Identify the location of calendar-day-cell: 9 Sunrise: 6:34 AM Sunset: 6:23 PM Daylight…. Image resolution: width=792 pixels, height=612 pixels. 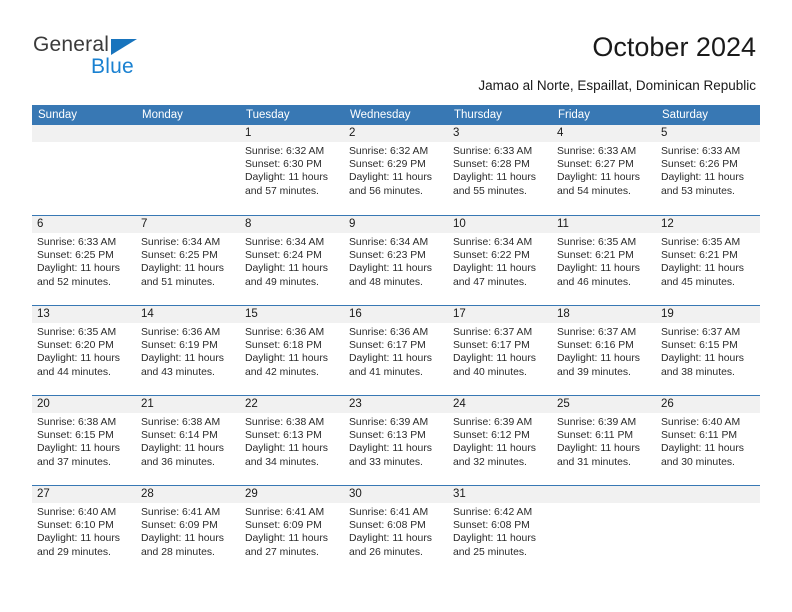
(396, 260).